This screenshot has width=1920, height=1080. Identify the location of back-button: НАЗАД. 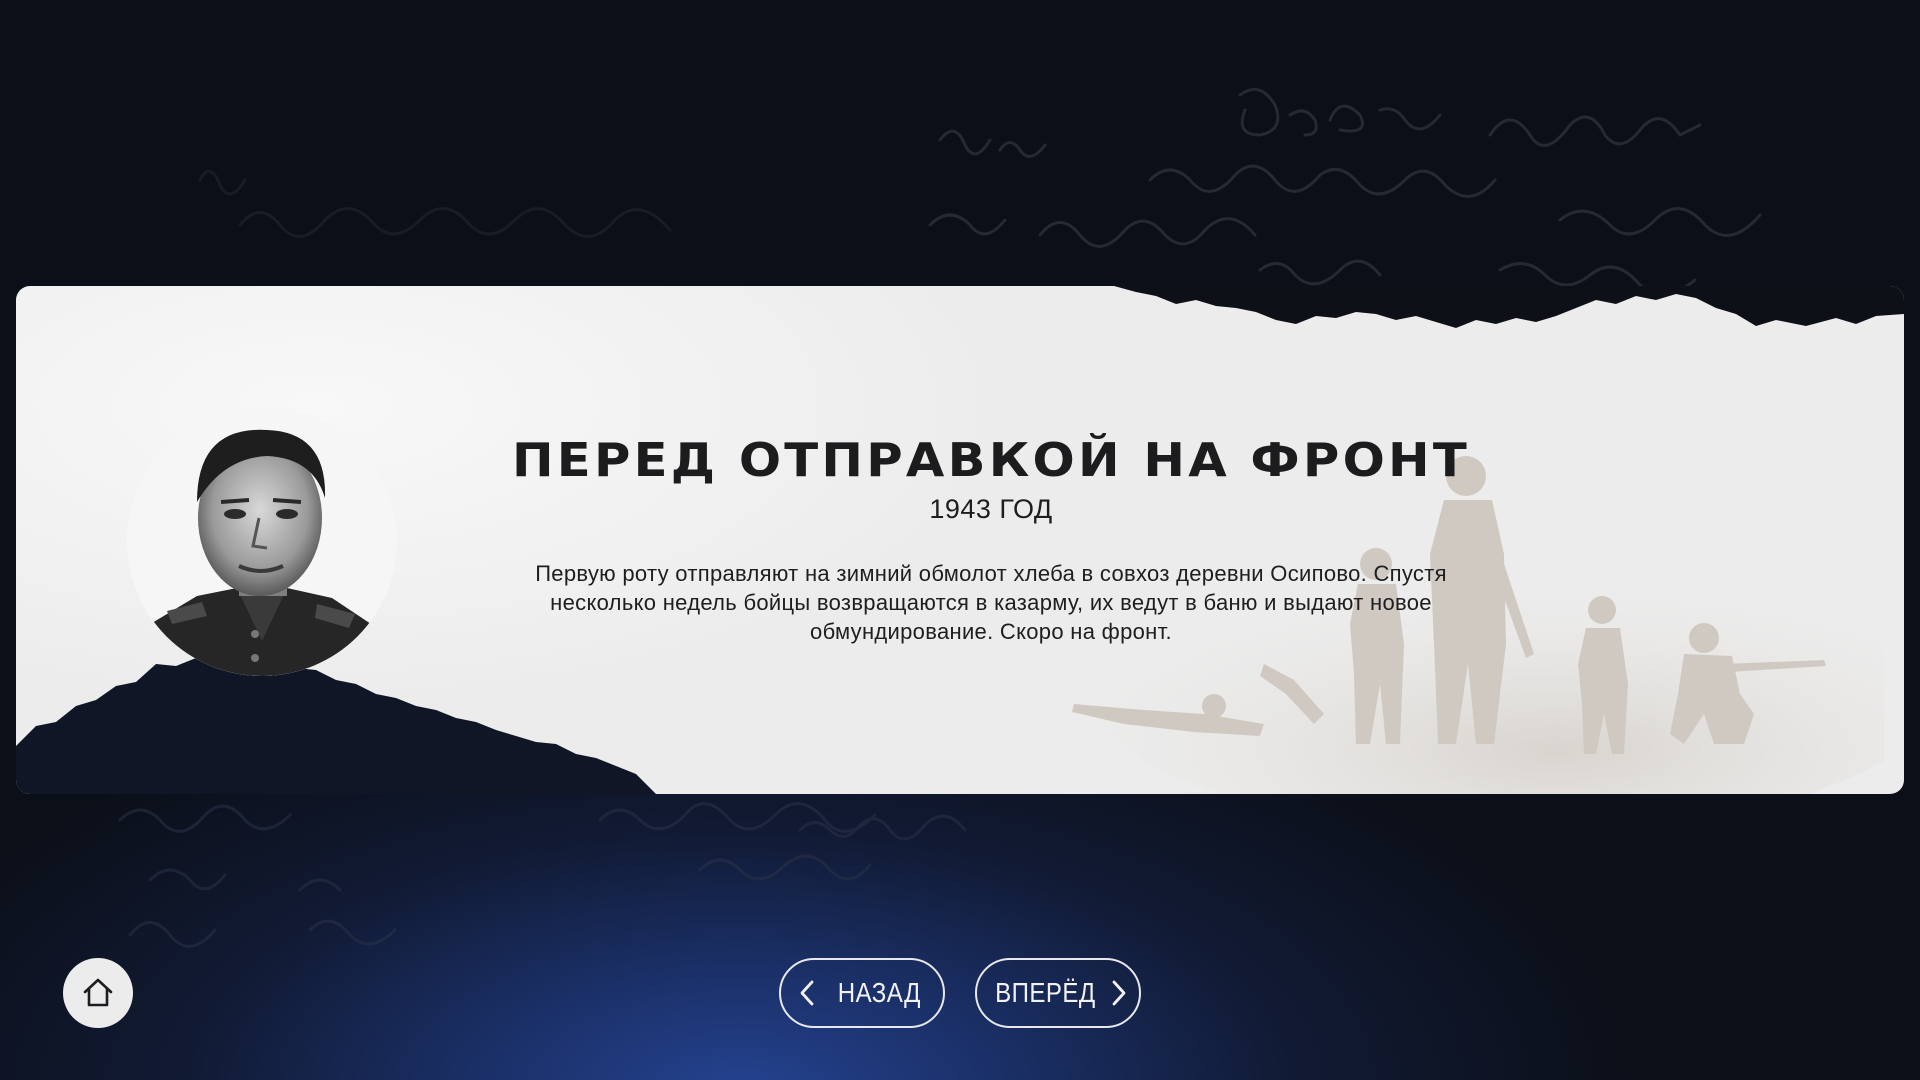
(862, 993).